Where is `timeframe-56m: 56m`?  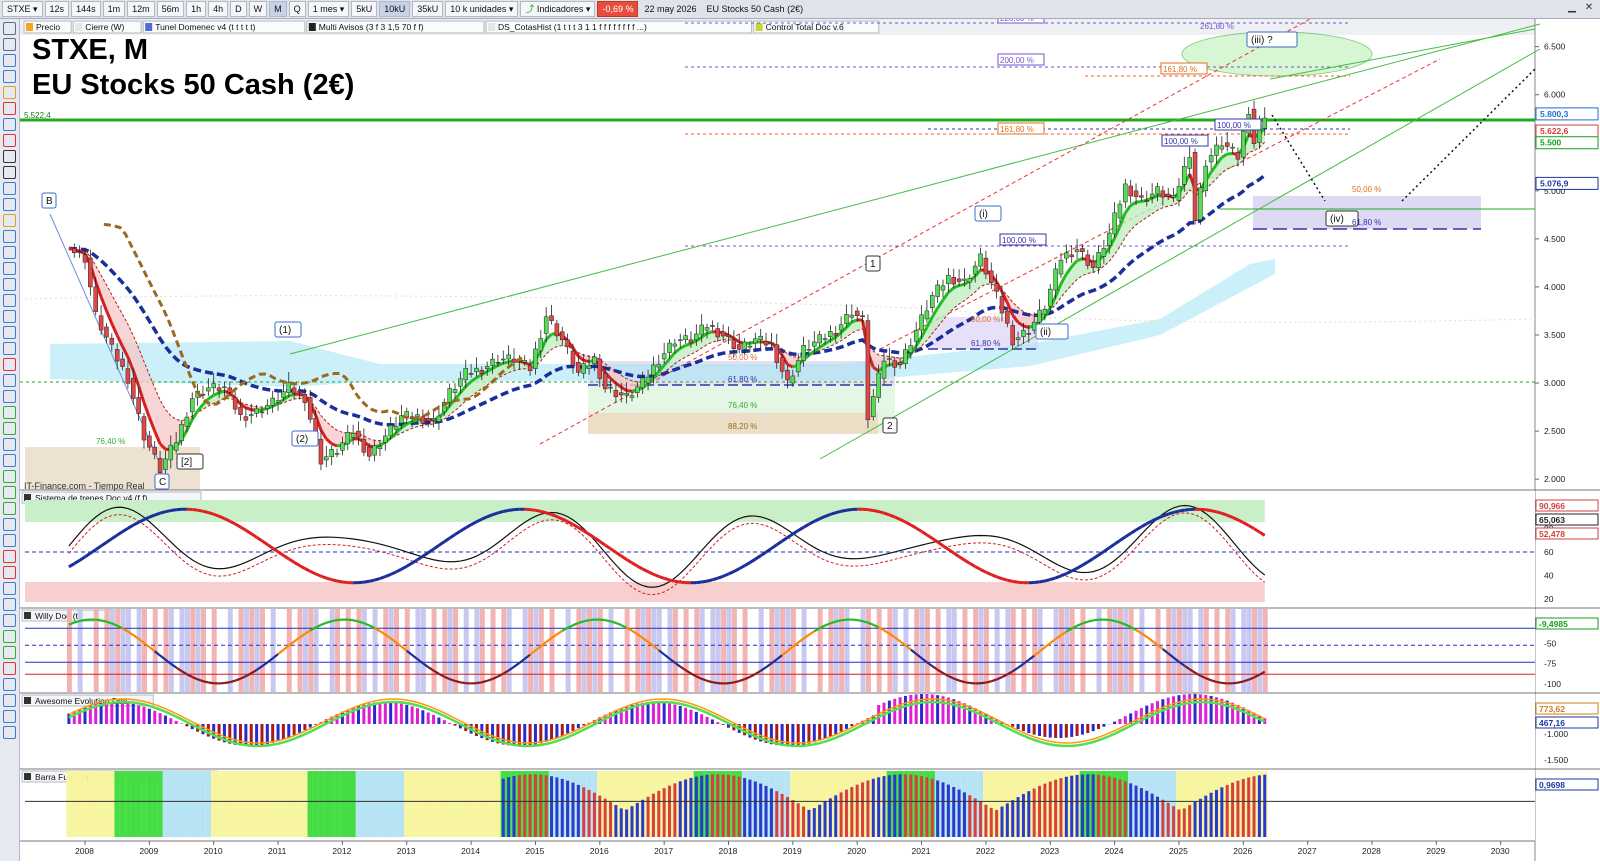 timeframe-56m: 56m is located at coordinates (171, 9).